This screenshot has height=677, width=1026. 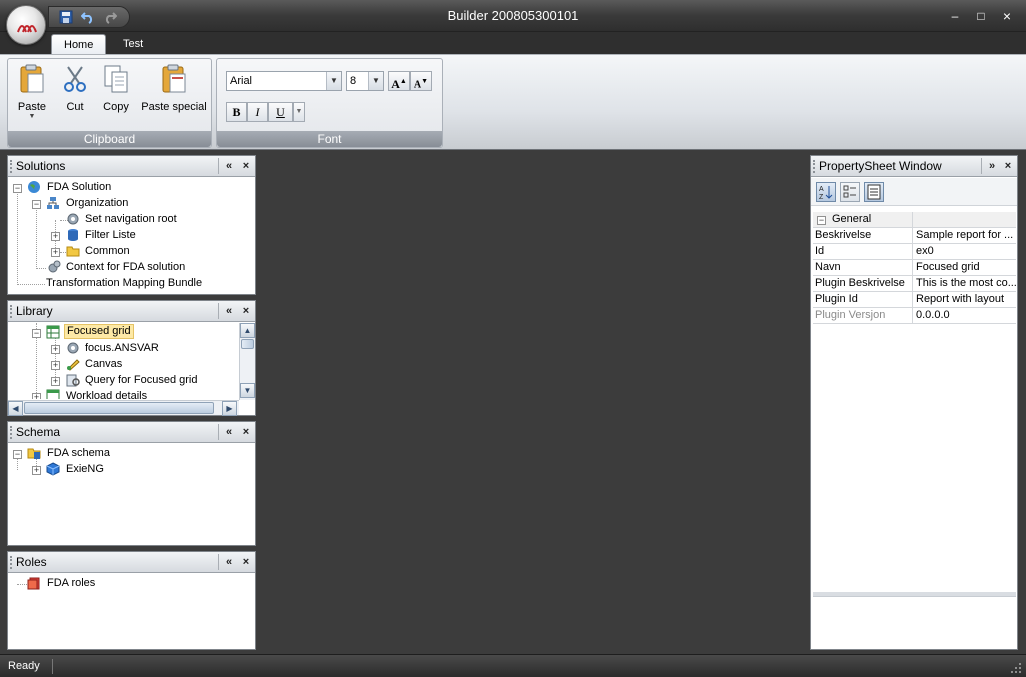 I want to click on bold-button: B, so click(x=236, y=112).